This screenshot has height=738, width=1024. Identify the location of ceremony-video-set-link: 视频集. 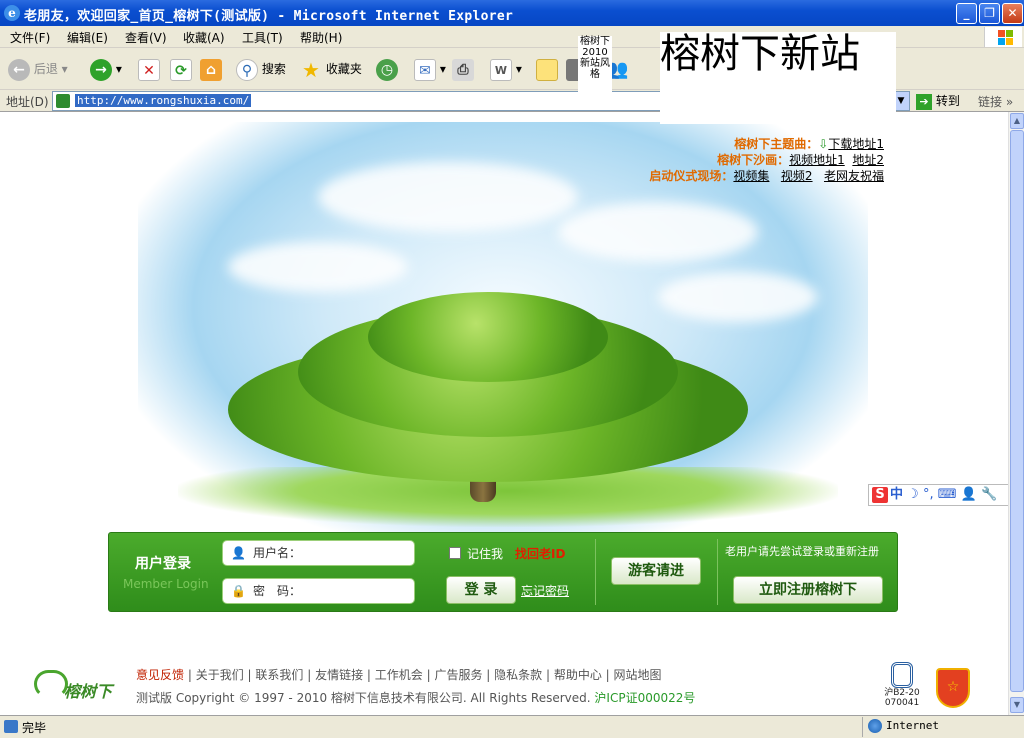
(751, 176).